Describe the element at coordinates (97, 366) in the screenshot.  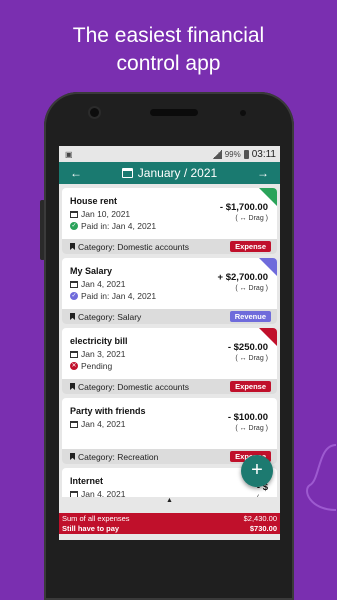
I see `entry-status-text: Pending` at that location.